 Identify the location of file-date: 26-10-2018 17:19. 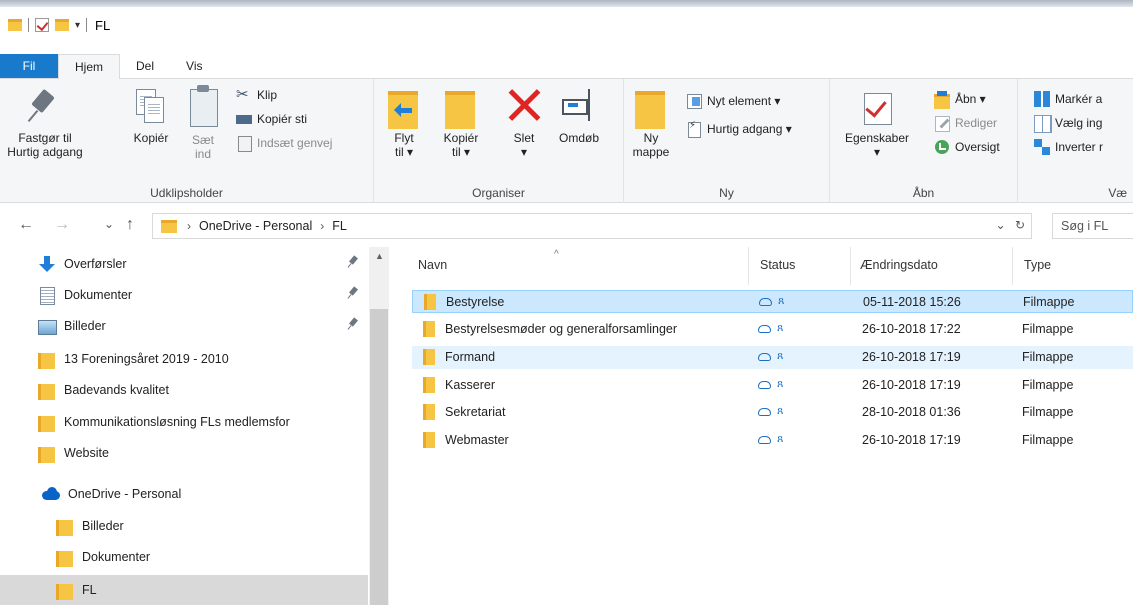
(911, 385).